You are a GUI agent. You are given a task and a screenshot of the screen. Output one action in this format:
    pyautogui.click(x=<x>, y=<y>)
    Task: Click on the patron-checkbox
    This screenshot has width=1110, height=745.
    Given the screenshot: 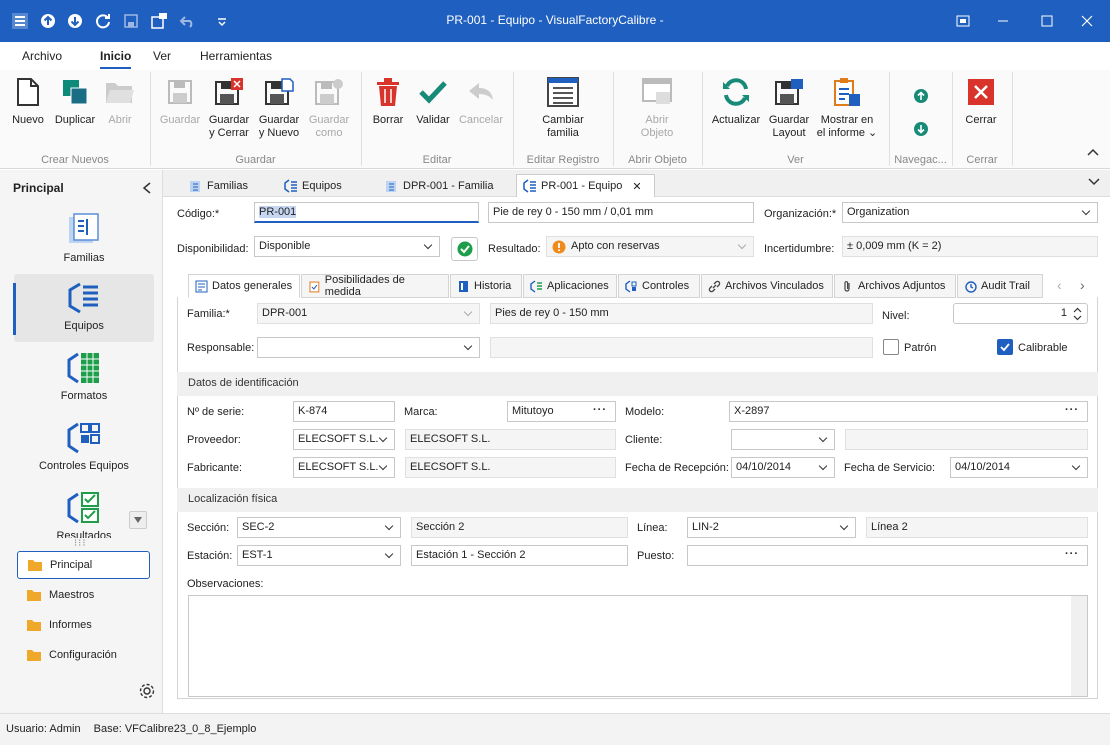 What is the action you would take?
    pyautogui.click(x=891, y=347)
    